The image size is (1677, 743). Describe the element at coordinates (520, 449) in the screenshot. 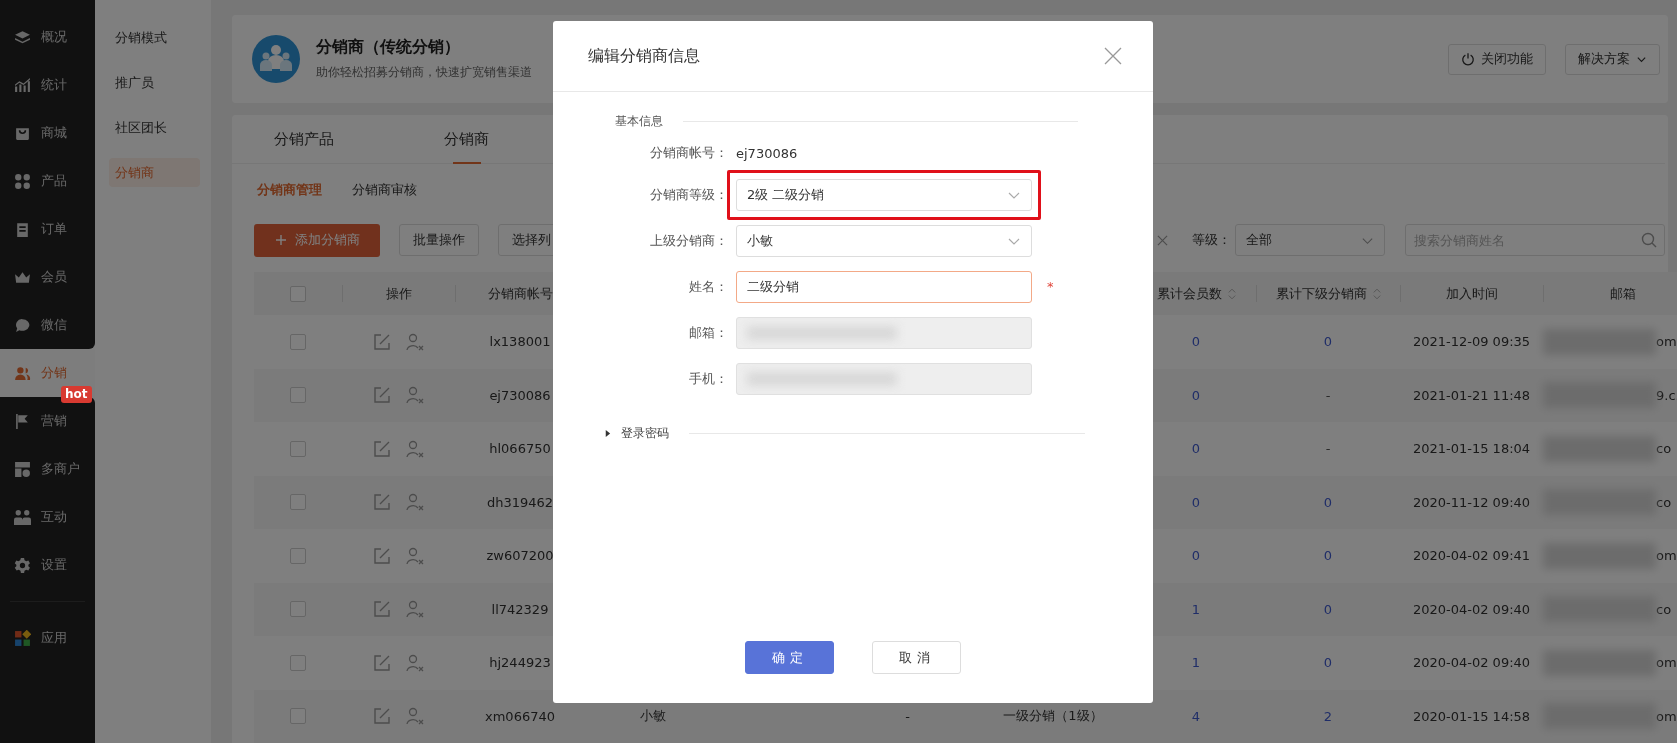

I see `table-cell: hl066750` at that location.